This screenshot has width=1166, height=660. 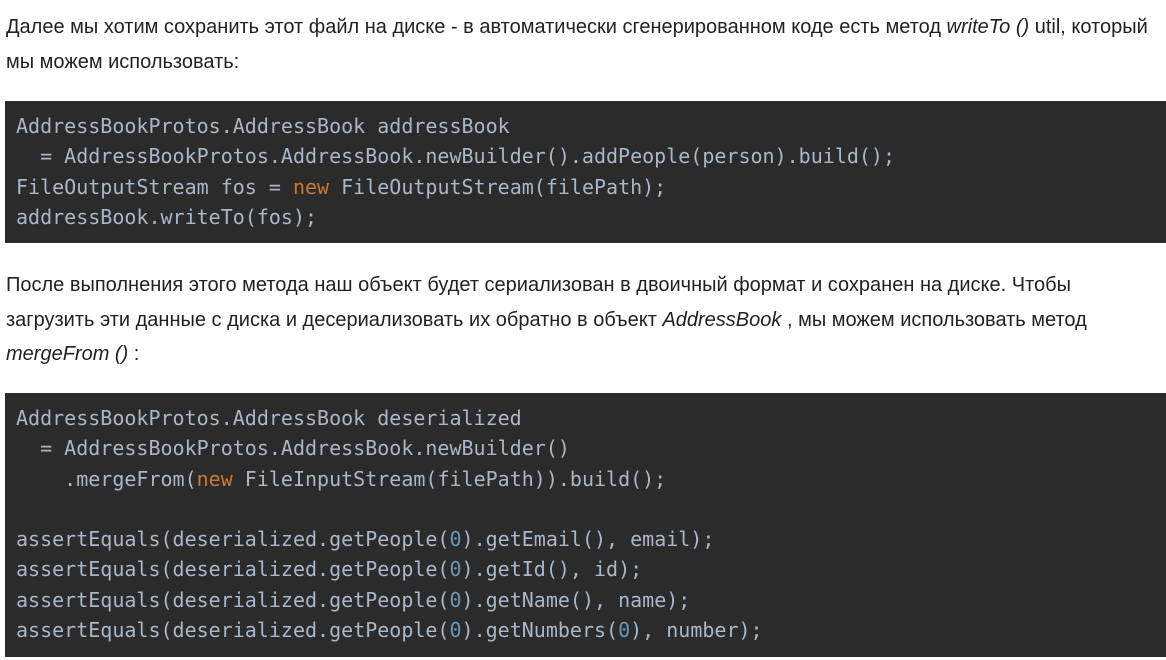 I want to click on code-text: ).getEmail(), email);, so click(x=588, y=539).